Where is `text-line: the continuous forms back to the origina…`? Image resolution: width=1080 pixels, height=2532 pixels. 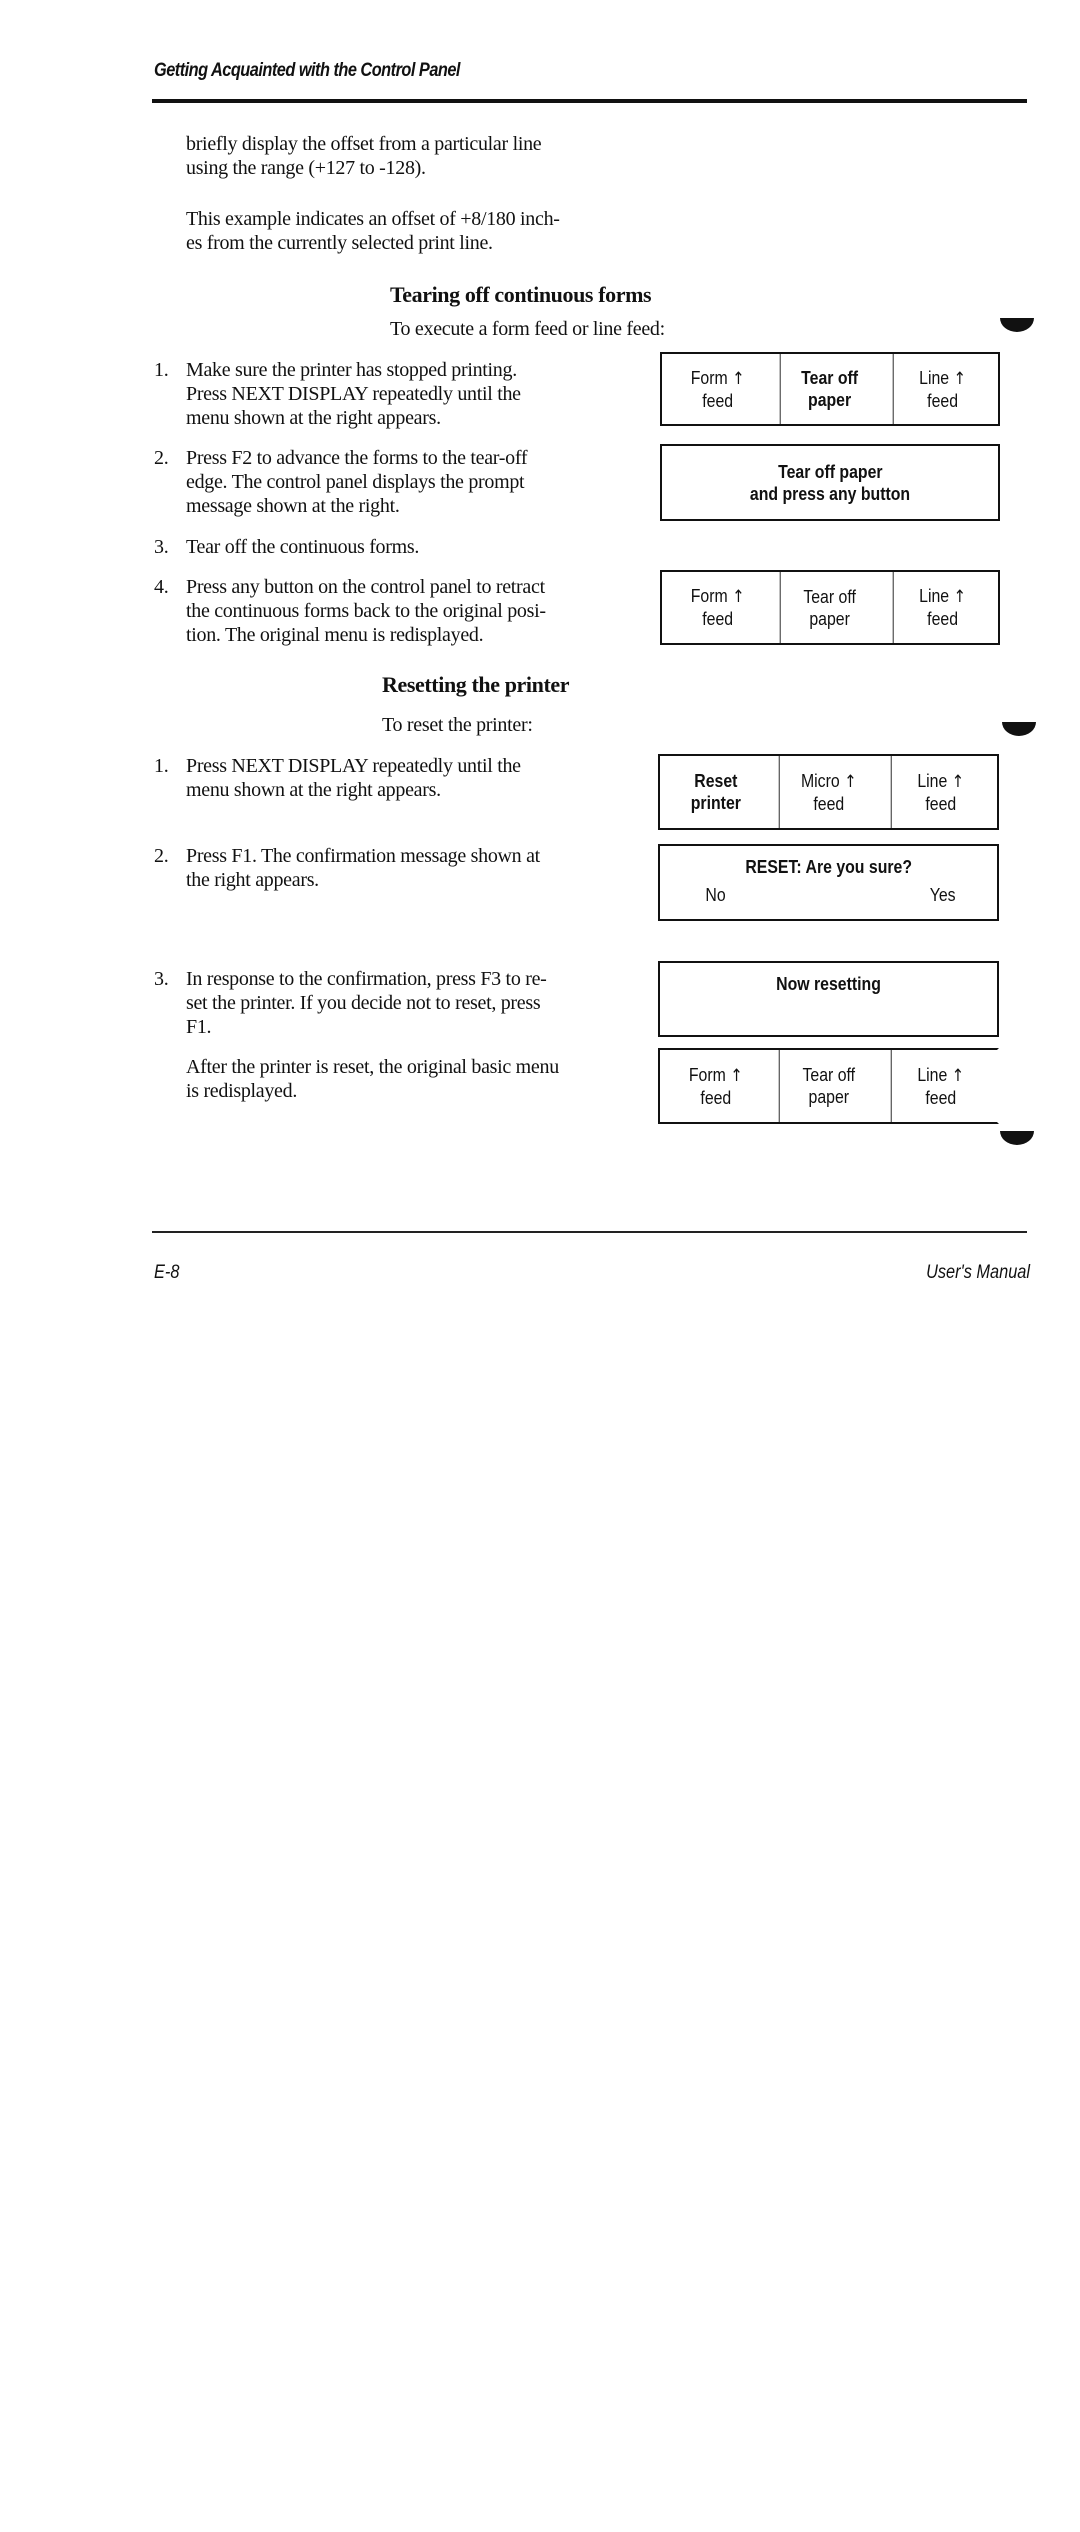
text-line: the continuous forms back to the origina… is located at coordinates (366, 611).